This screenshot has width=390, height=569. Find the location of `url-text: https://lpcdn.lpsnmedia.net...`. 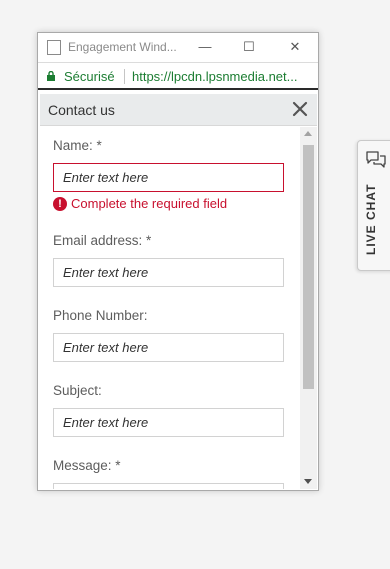

url-text: https://lpcdn.lpsnmedia.net... is located at coordinates (214, 76).